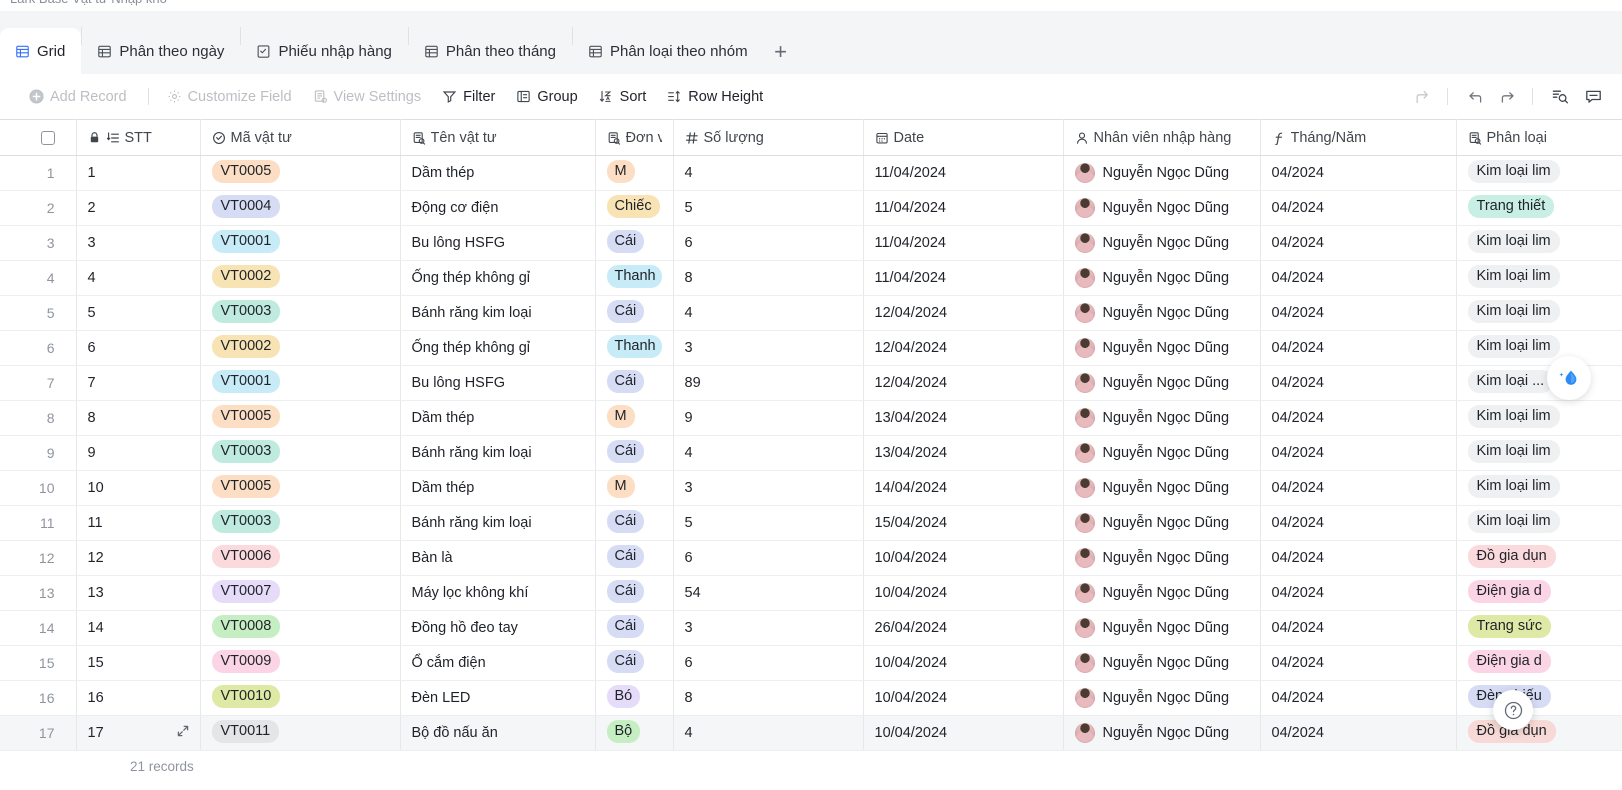 This screenshot has width=1622, height=790. Describe the element at coordinates (768, 698) in the screenshot. I see `cell-so-luong: 8` at that location.